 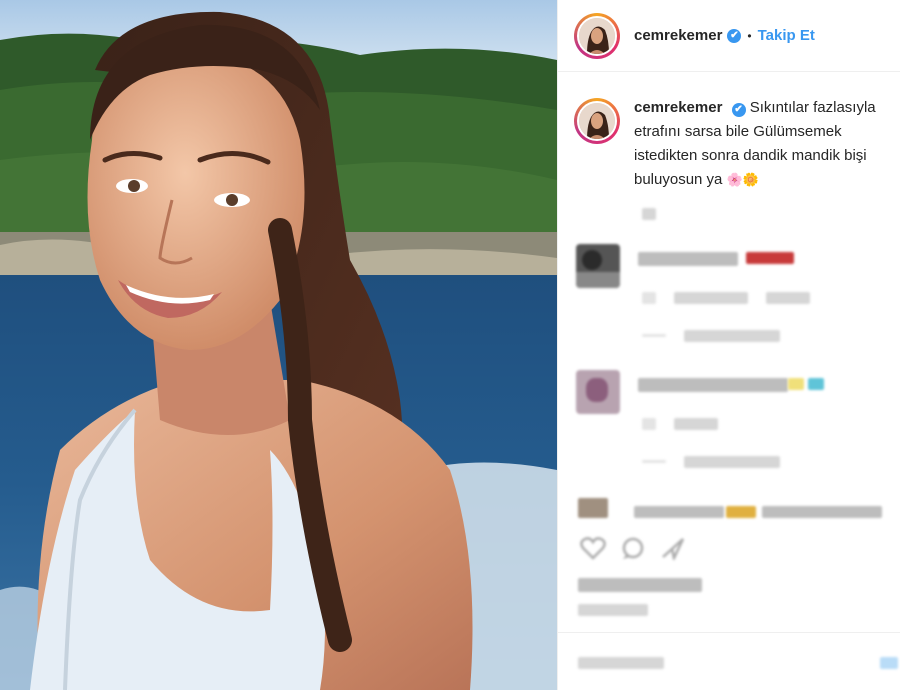 I want to click on caption-verified-badge-icon: ✔, so click(x=738, y=110).